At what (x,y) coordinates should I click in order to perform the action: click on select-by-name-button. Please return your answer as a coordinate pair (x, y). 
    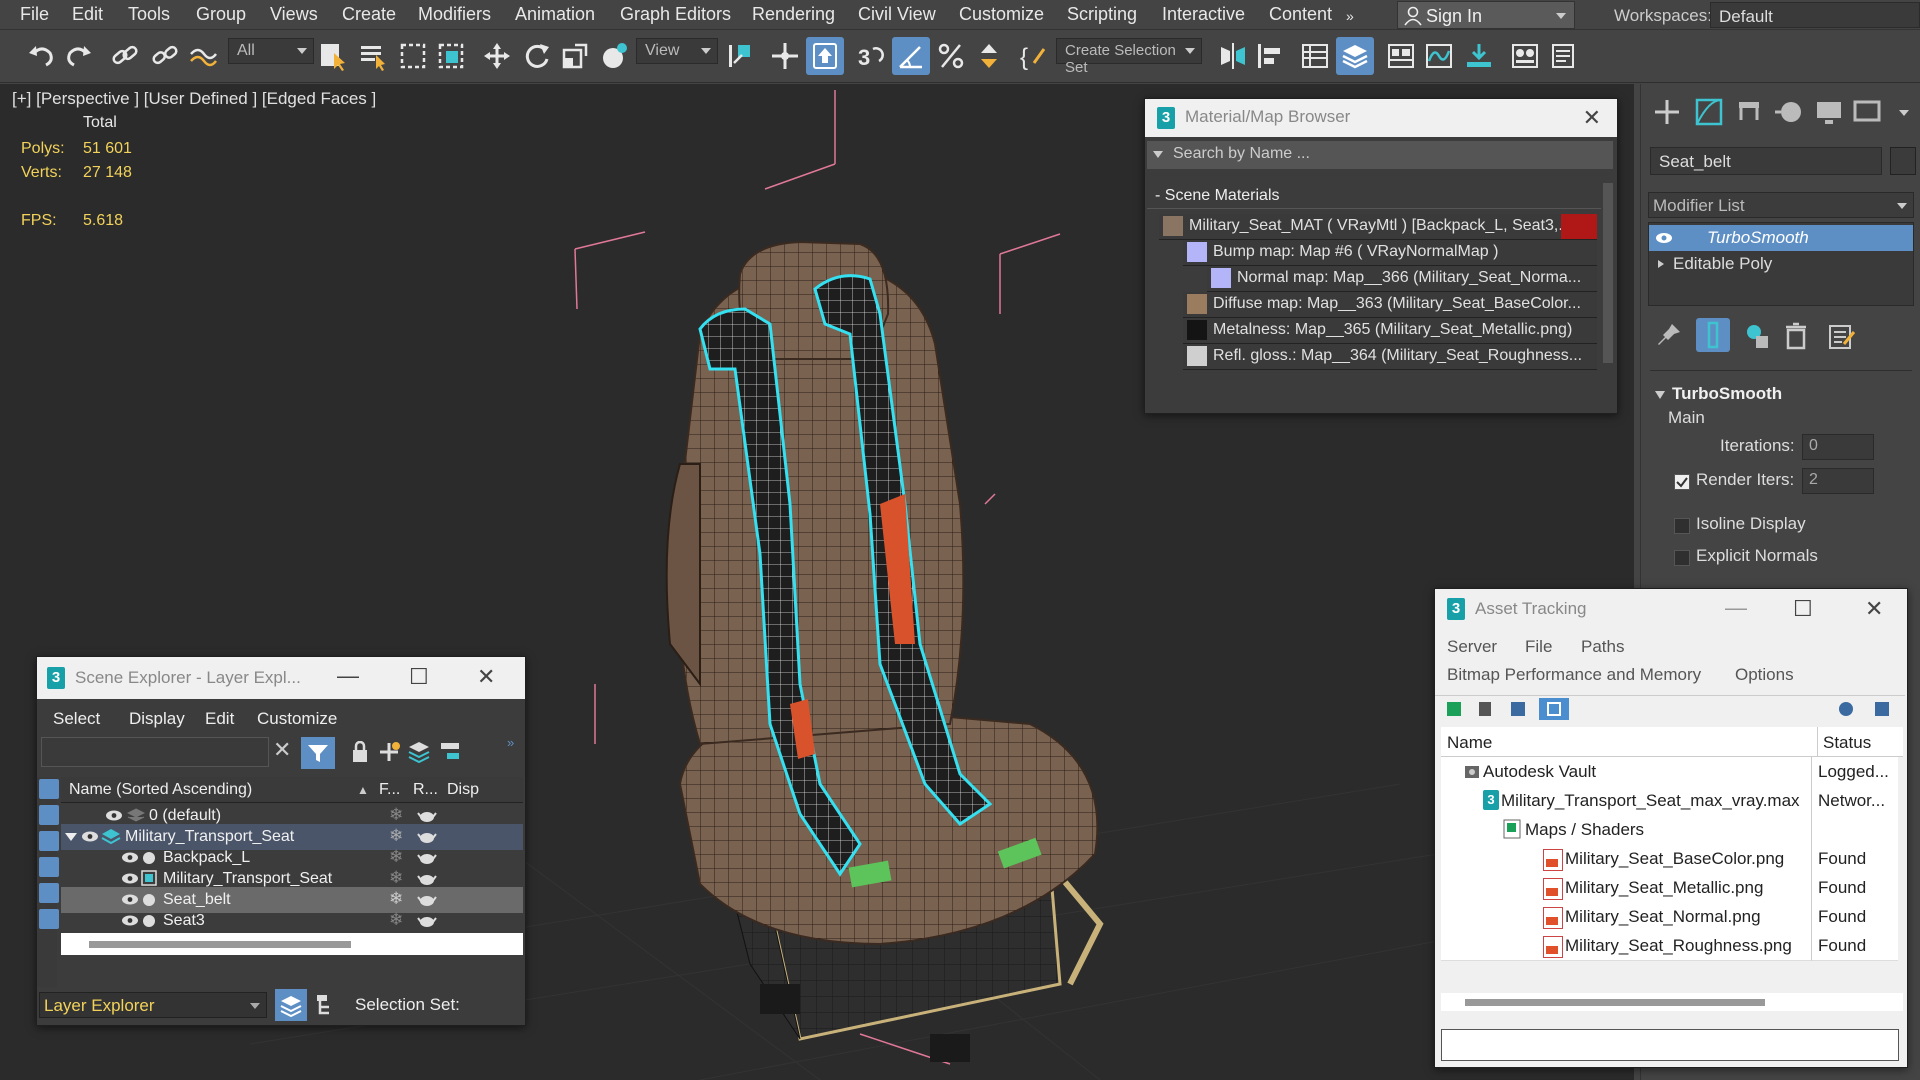
    Looking at the image, I should click on (373, 56).